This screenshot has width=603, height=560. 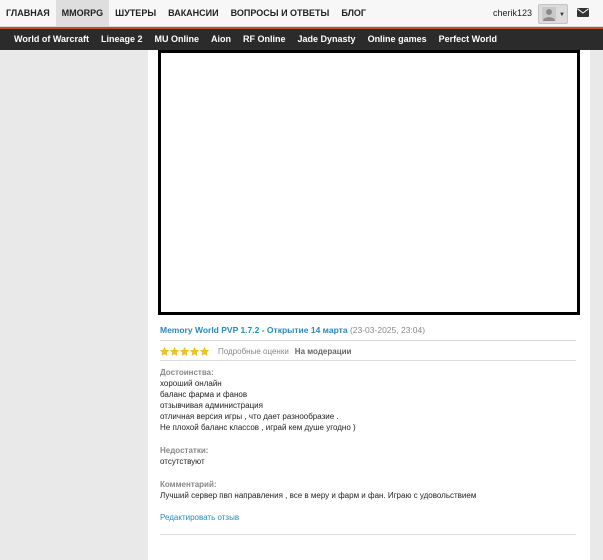 What do you see at coordinates (468, 39) in the screenshot?
I see `game-link-perfect-world: Perfect World` at bounding box center [468, 39].